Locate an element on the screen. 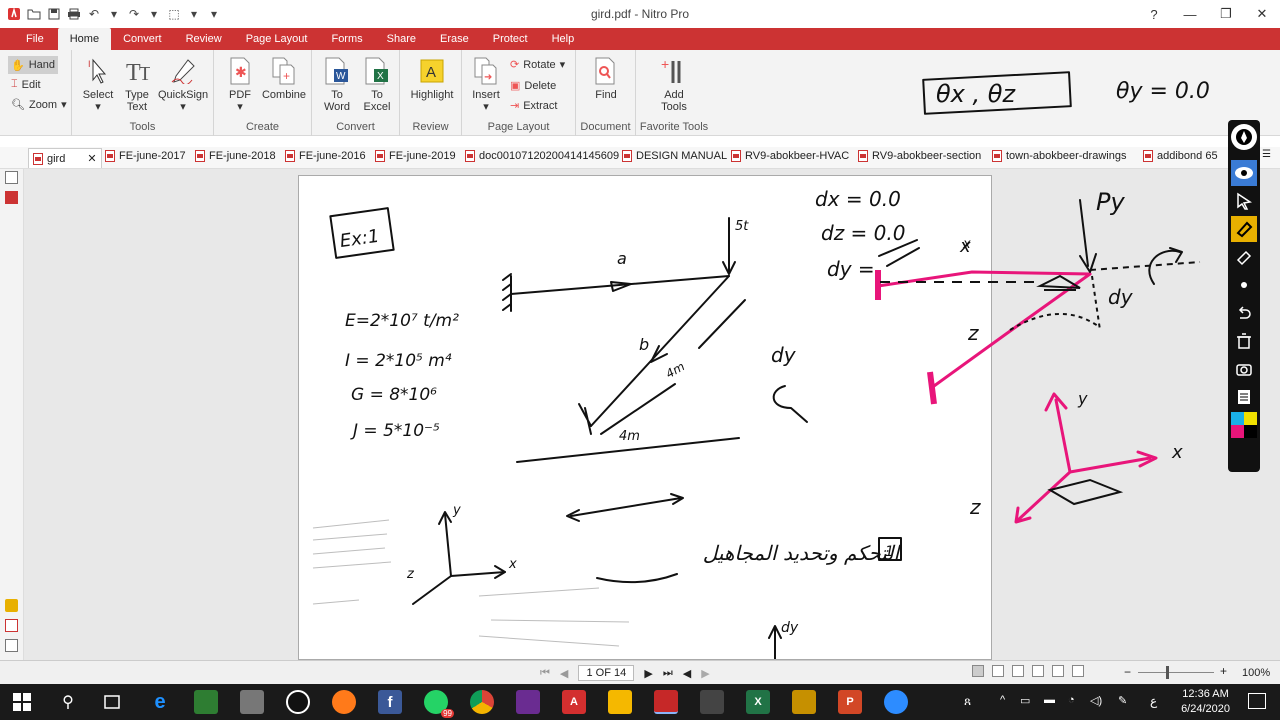 The image size is (1280, 720). zoom-out-button: − is located at coordinates (1127, 672).